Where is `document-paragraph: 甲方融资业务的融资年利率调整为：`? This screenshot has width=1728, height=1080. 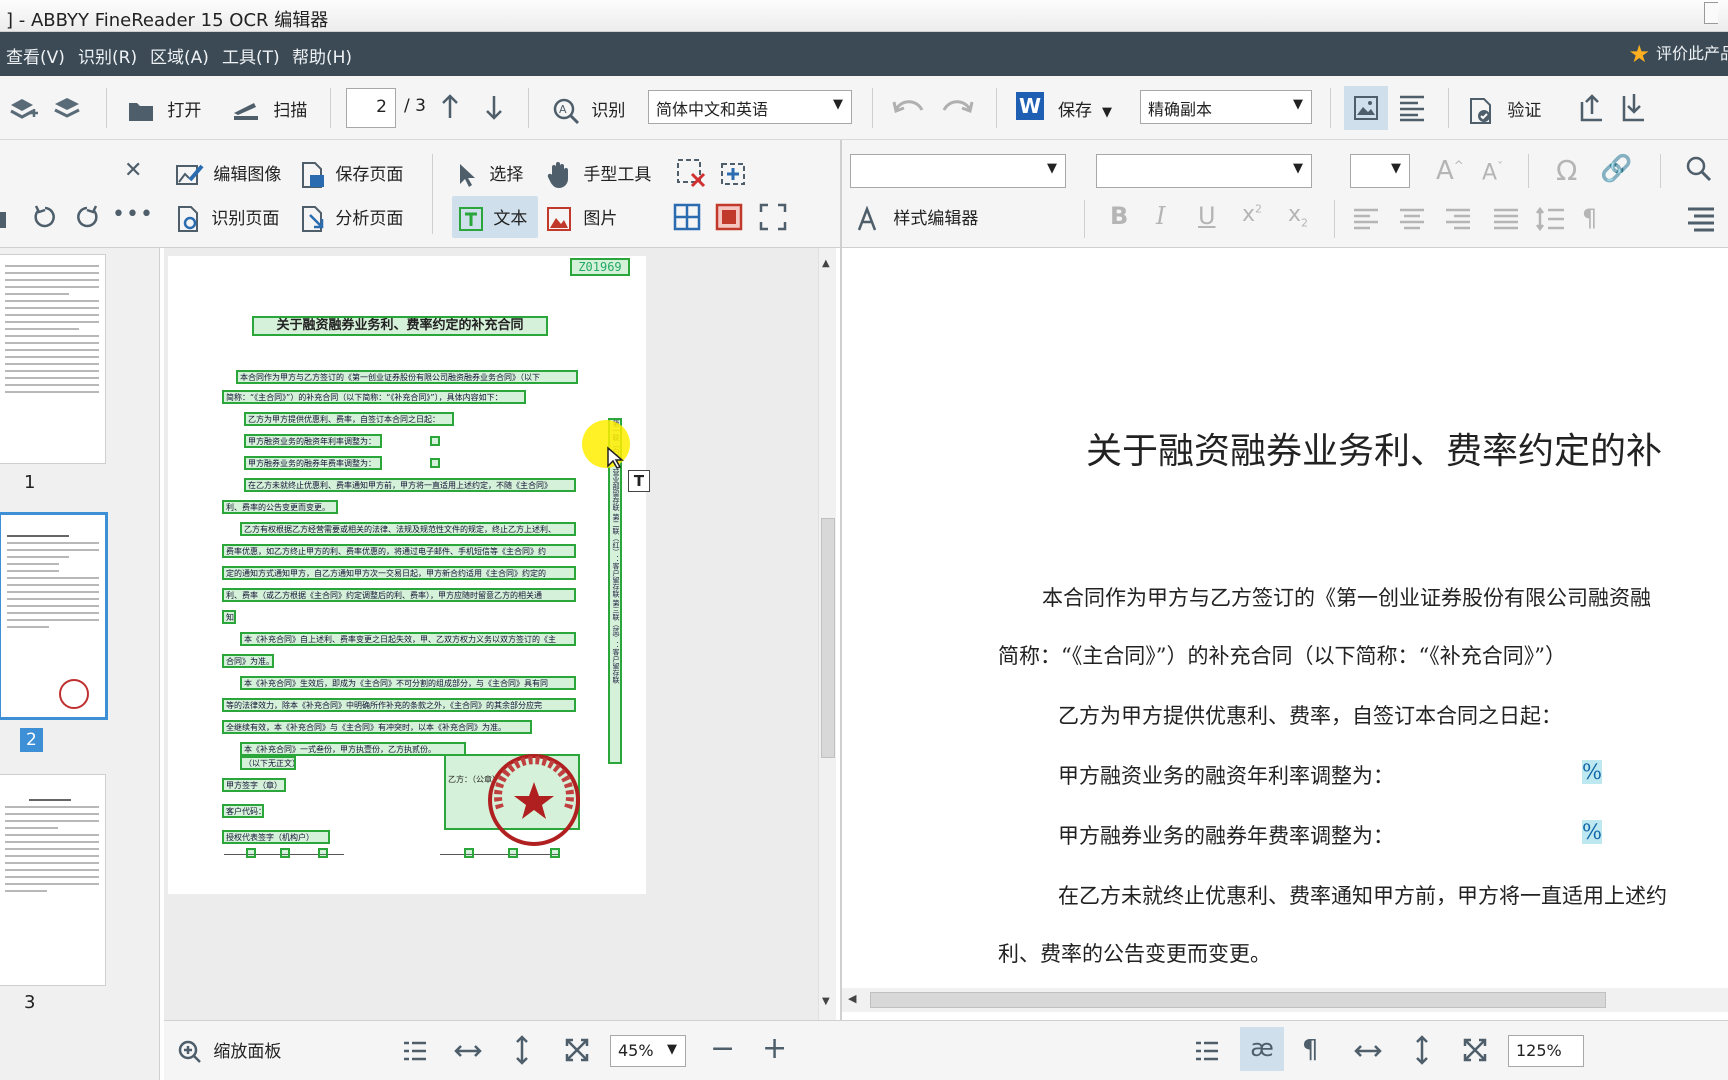
document-paragraph: 甲方融资业务的融资年利率调整为： is located at coordinates (1226, 775).